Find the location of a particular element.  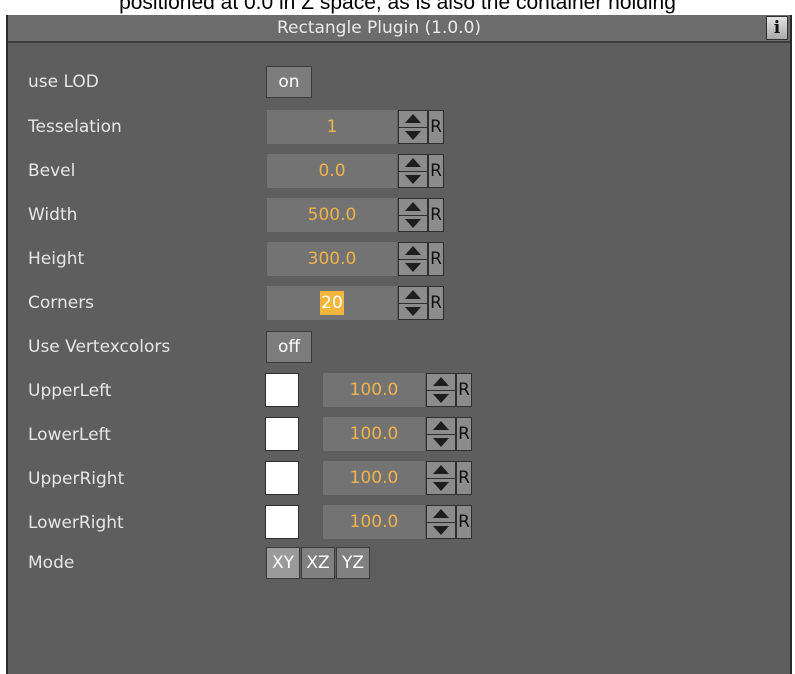

corners-label: Corners is located at coordinates (61, 303).